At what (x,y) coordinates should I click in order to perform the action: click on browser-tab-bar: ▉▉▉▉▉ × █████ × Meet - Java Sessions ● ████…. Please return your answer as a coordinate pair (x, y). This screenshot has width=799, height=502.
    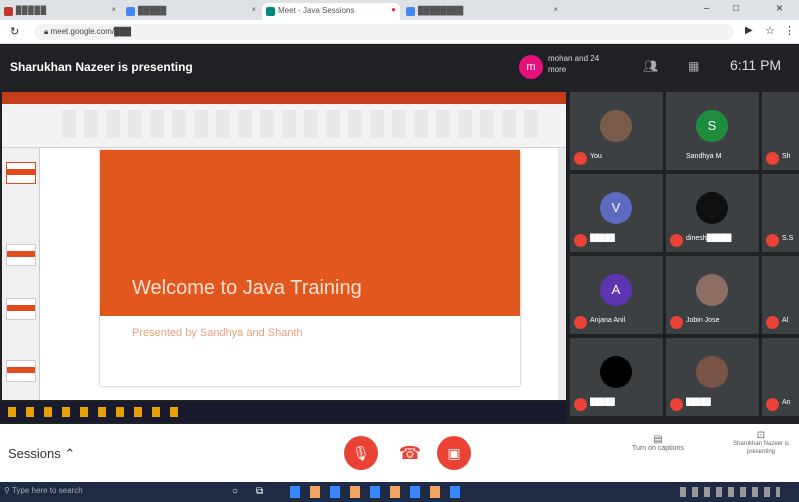
    Looking at the image, I should click on (399, 10).